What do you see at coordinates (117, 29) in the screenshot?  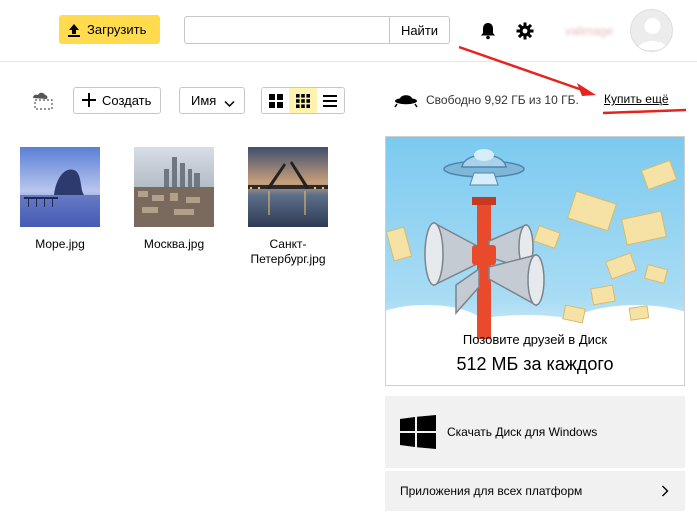 I see `upload-label: Загрузить` at bounding box center [117, 29].